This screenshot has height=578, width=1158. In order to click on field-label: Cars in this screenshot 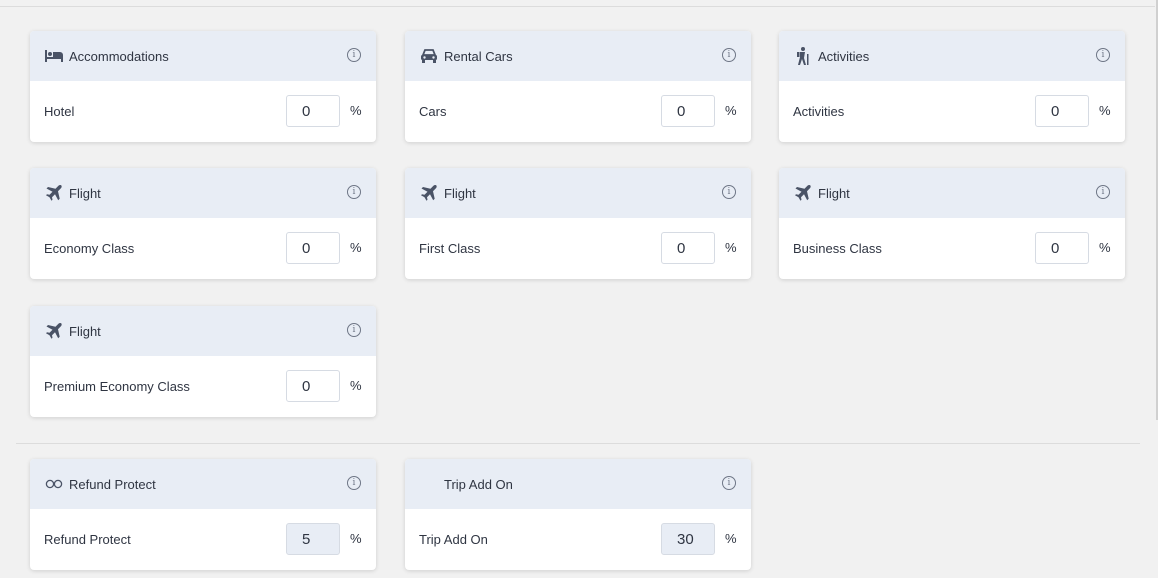, I will do `click(433, 111)`.